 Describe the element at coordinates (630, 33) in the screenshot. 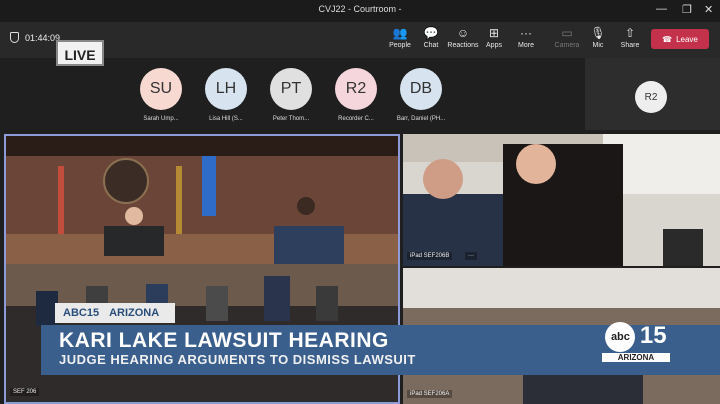

I see `share-icon: ⇧` at that location.